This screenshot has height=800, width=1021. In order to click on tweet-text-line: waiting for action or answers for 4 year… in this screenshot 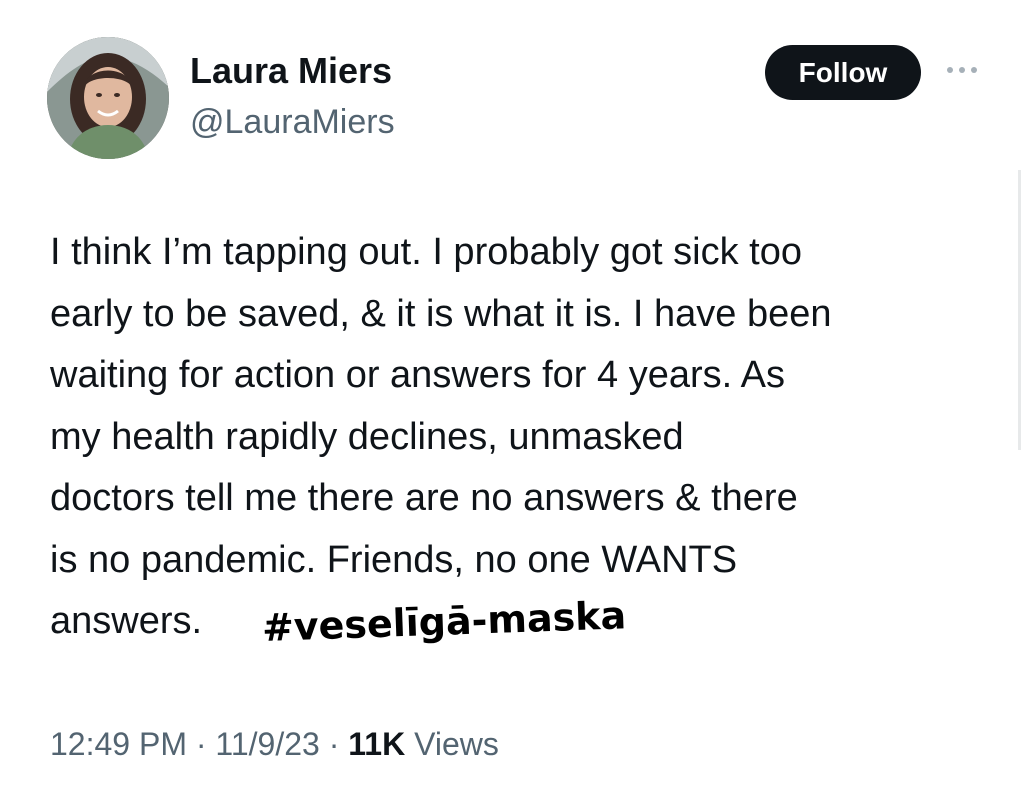, I will do `click(417, 375)`.